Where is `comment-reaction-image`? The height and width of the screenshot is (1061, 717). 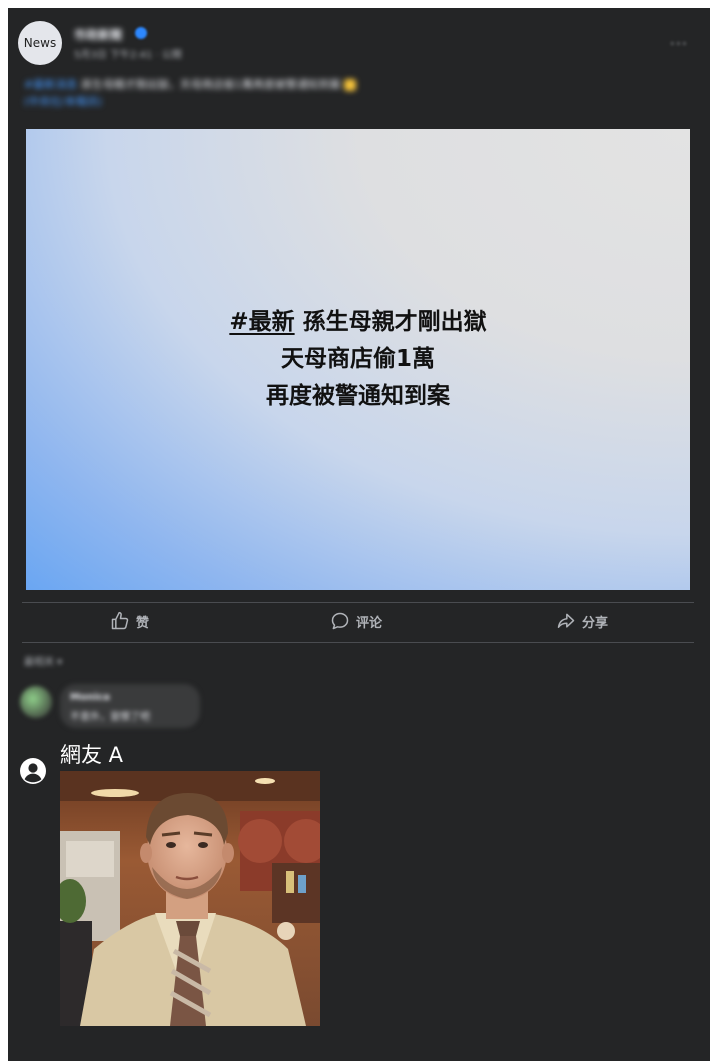 comment-reaction-image is located at coordinates (190, 898).